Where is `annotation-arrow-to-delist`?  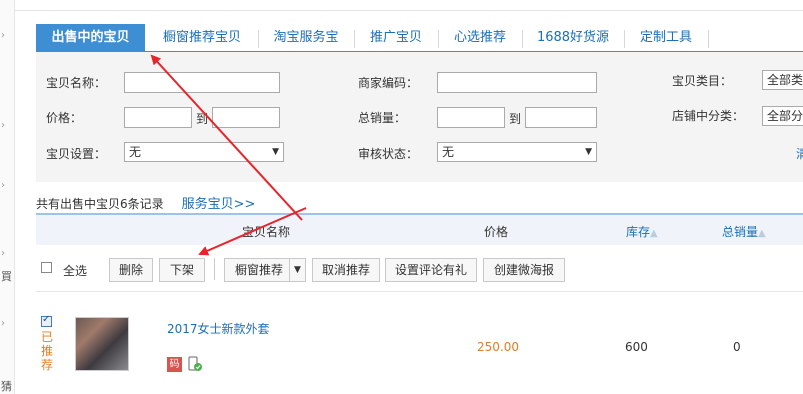 annotation-arrow-to-delist is located at coordinates (252, 231).